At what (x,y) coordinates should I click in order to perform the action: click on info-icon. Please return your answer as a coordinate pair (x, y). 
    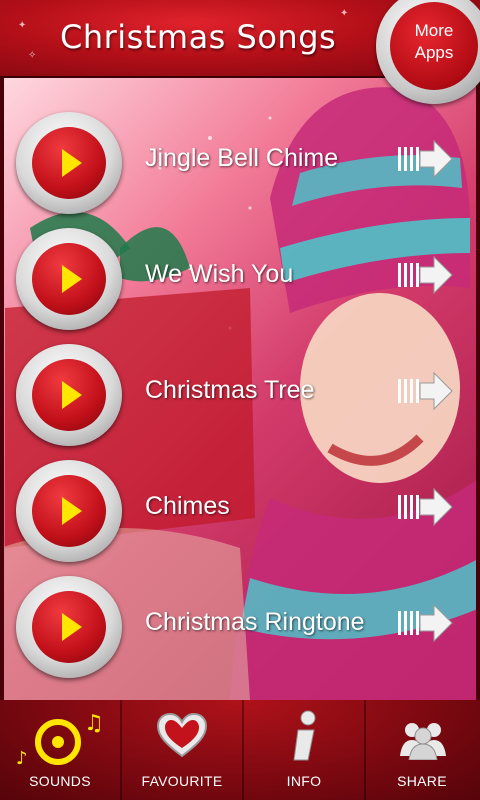
    Looking at the image, I should click on (304, 735).